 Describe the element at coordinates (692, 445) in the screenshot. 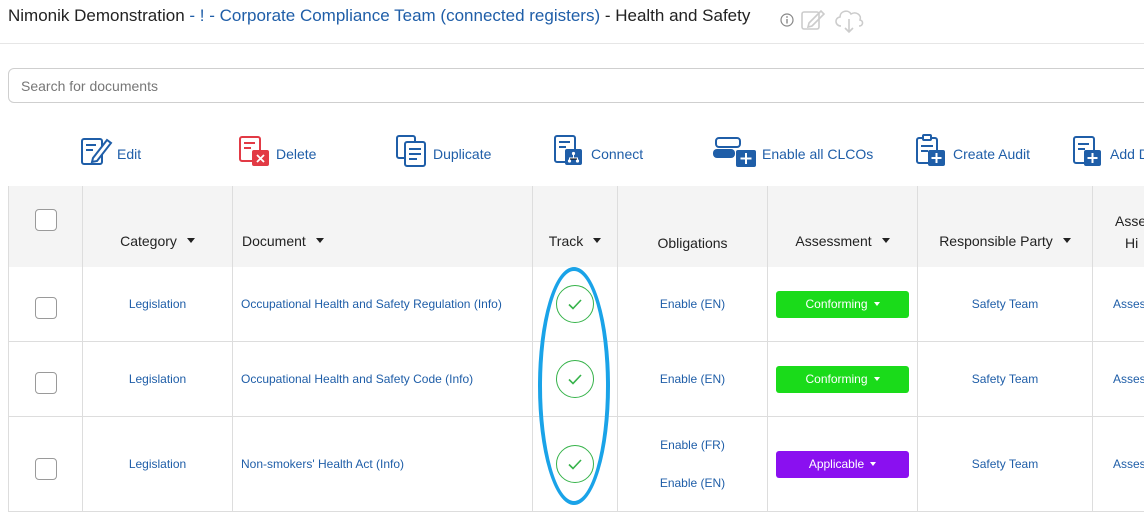

I see `enable-obligation-link: Enable (FR)` at that location.